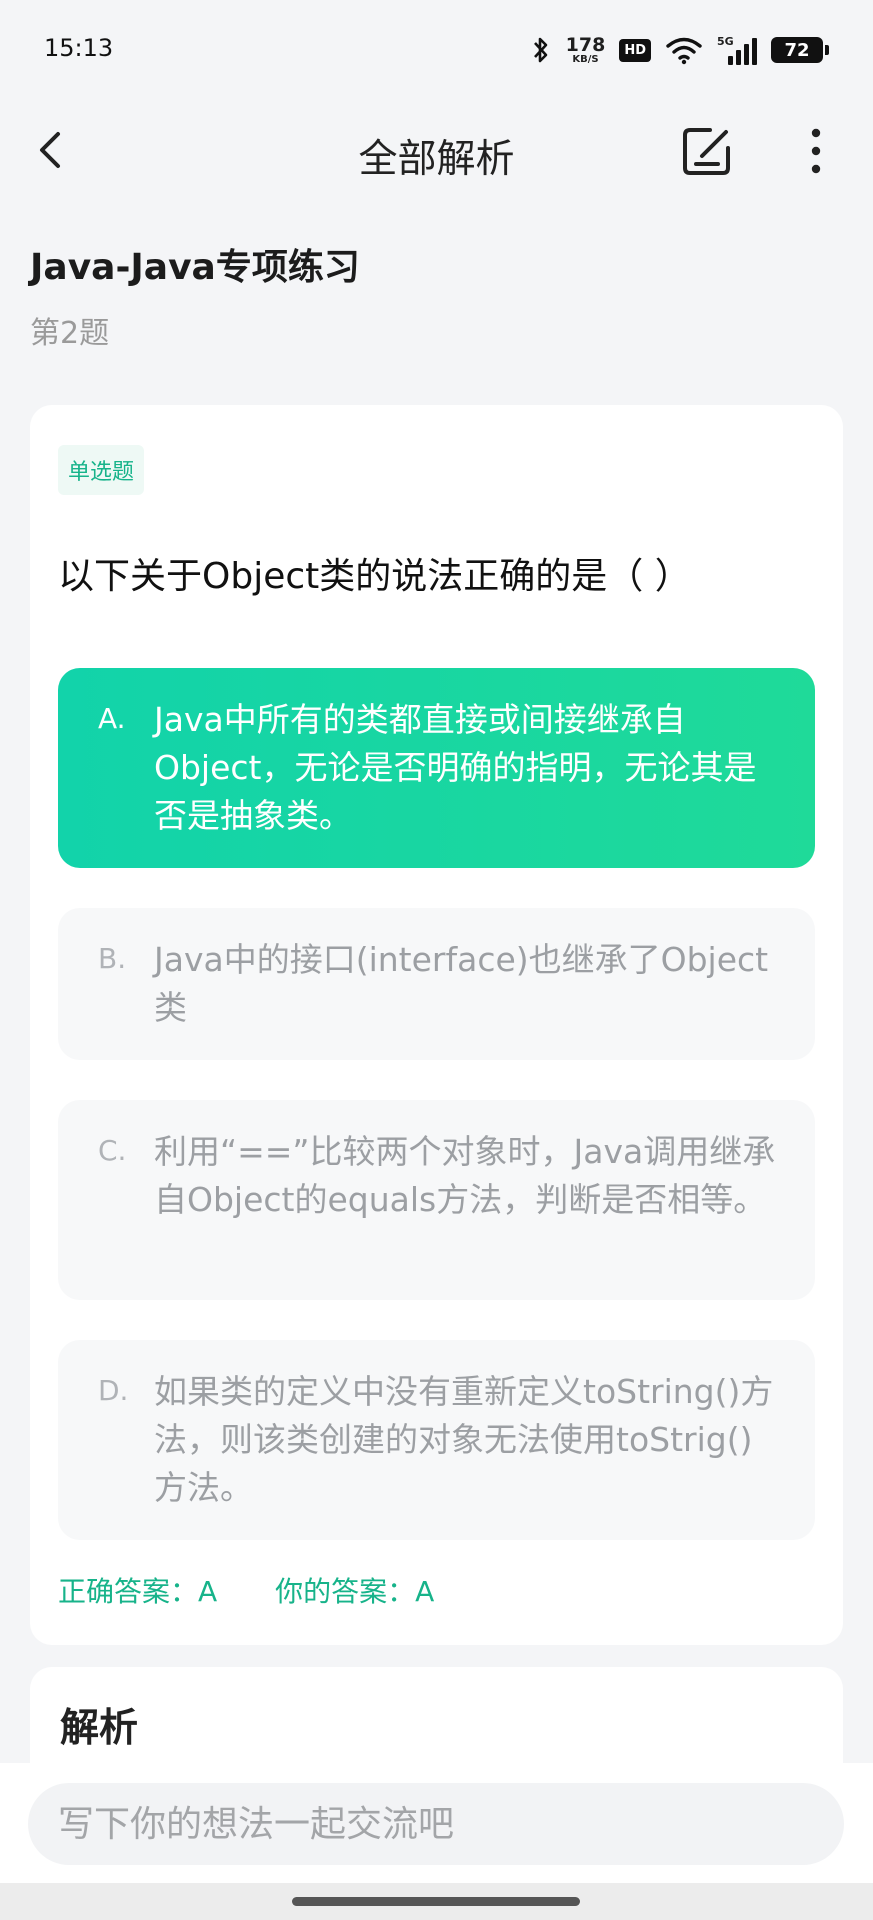 Image resolution: width=873 pixels, height=1920 pixels. I want to click on correct-answer: 正确答案：A, so click(138, 1591).